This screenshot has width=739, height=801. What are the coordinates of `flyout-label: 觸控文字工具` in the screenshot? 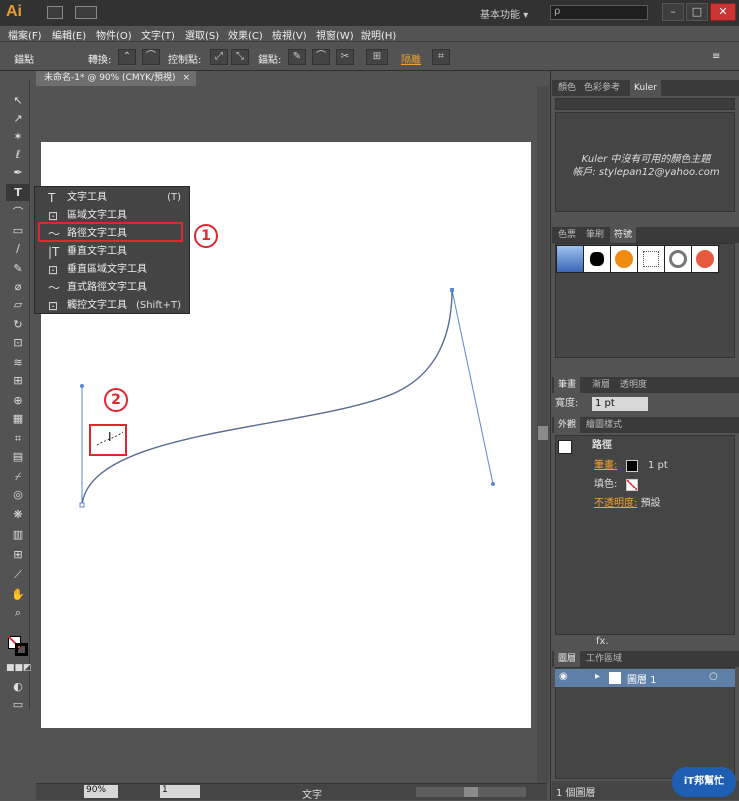 It's located at (97, 305).